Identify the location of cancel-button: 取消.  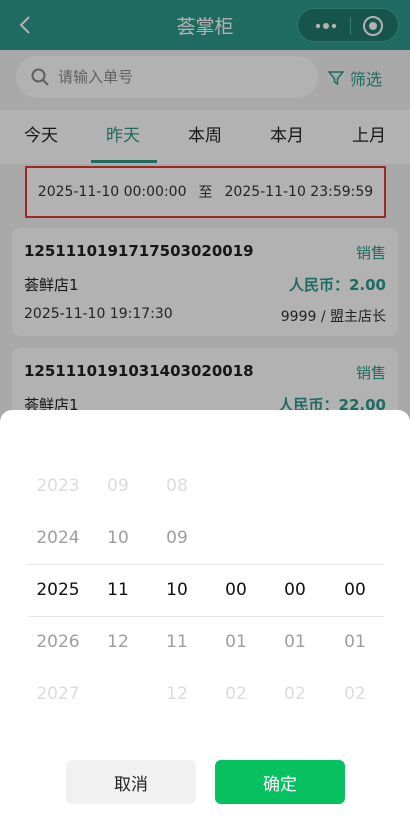
(131, 782).